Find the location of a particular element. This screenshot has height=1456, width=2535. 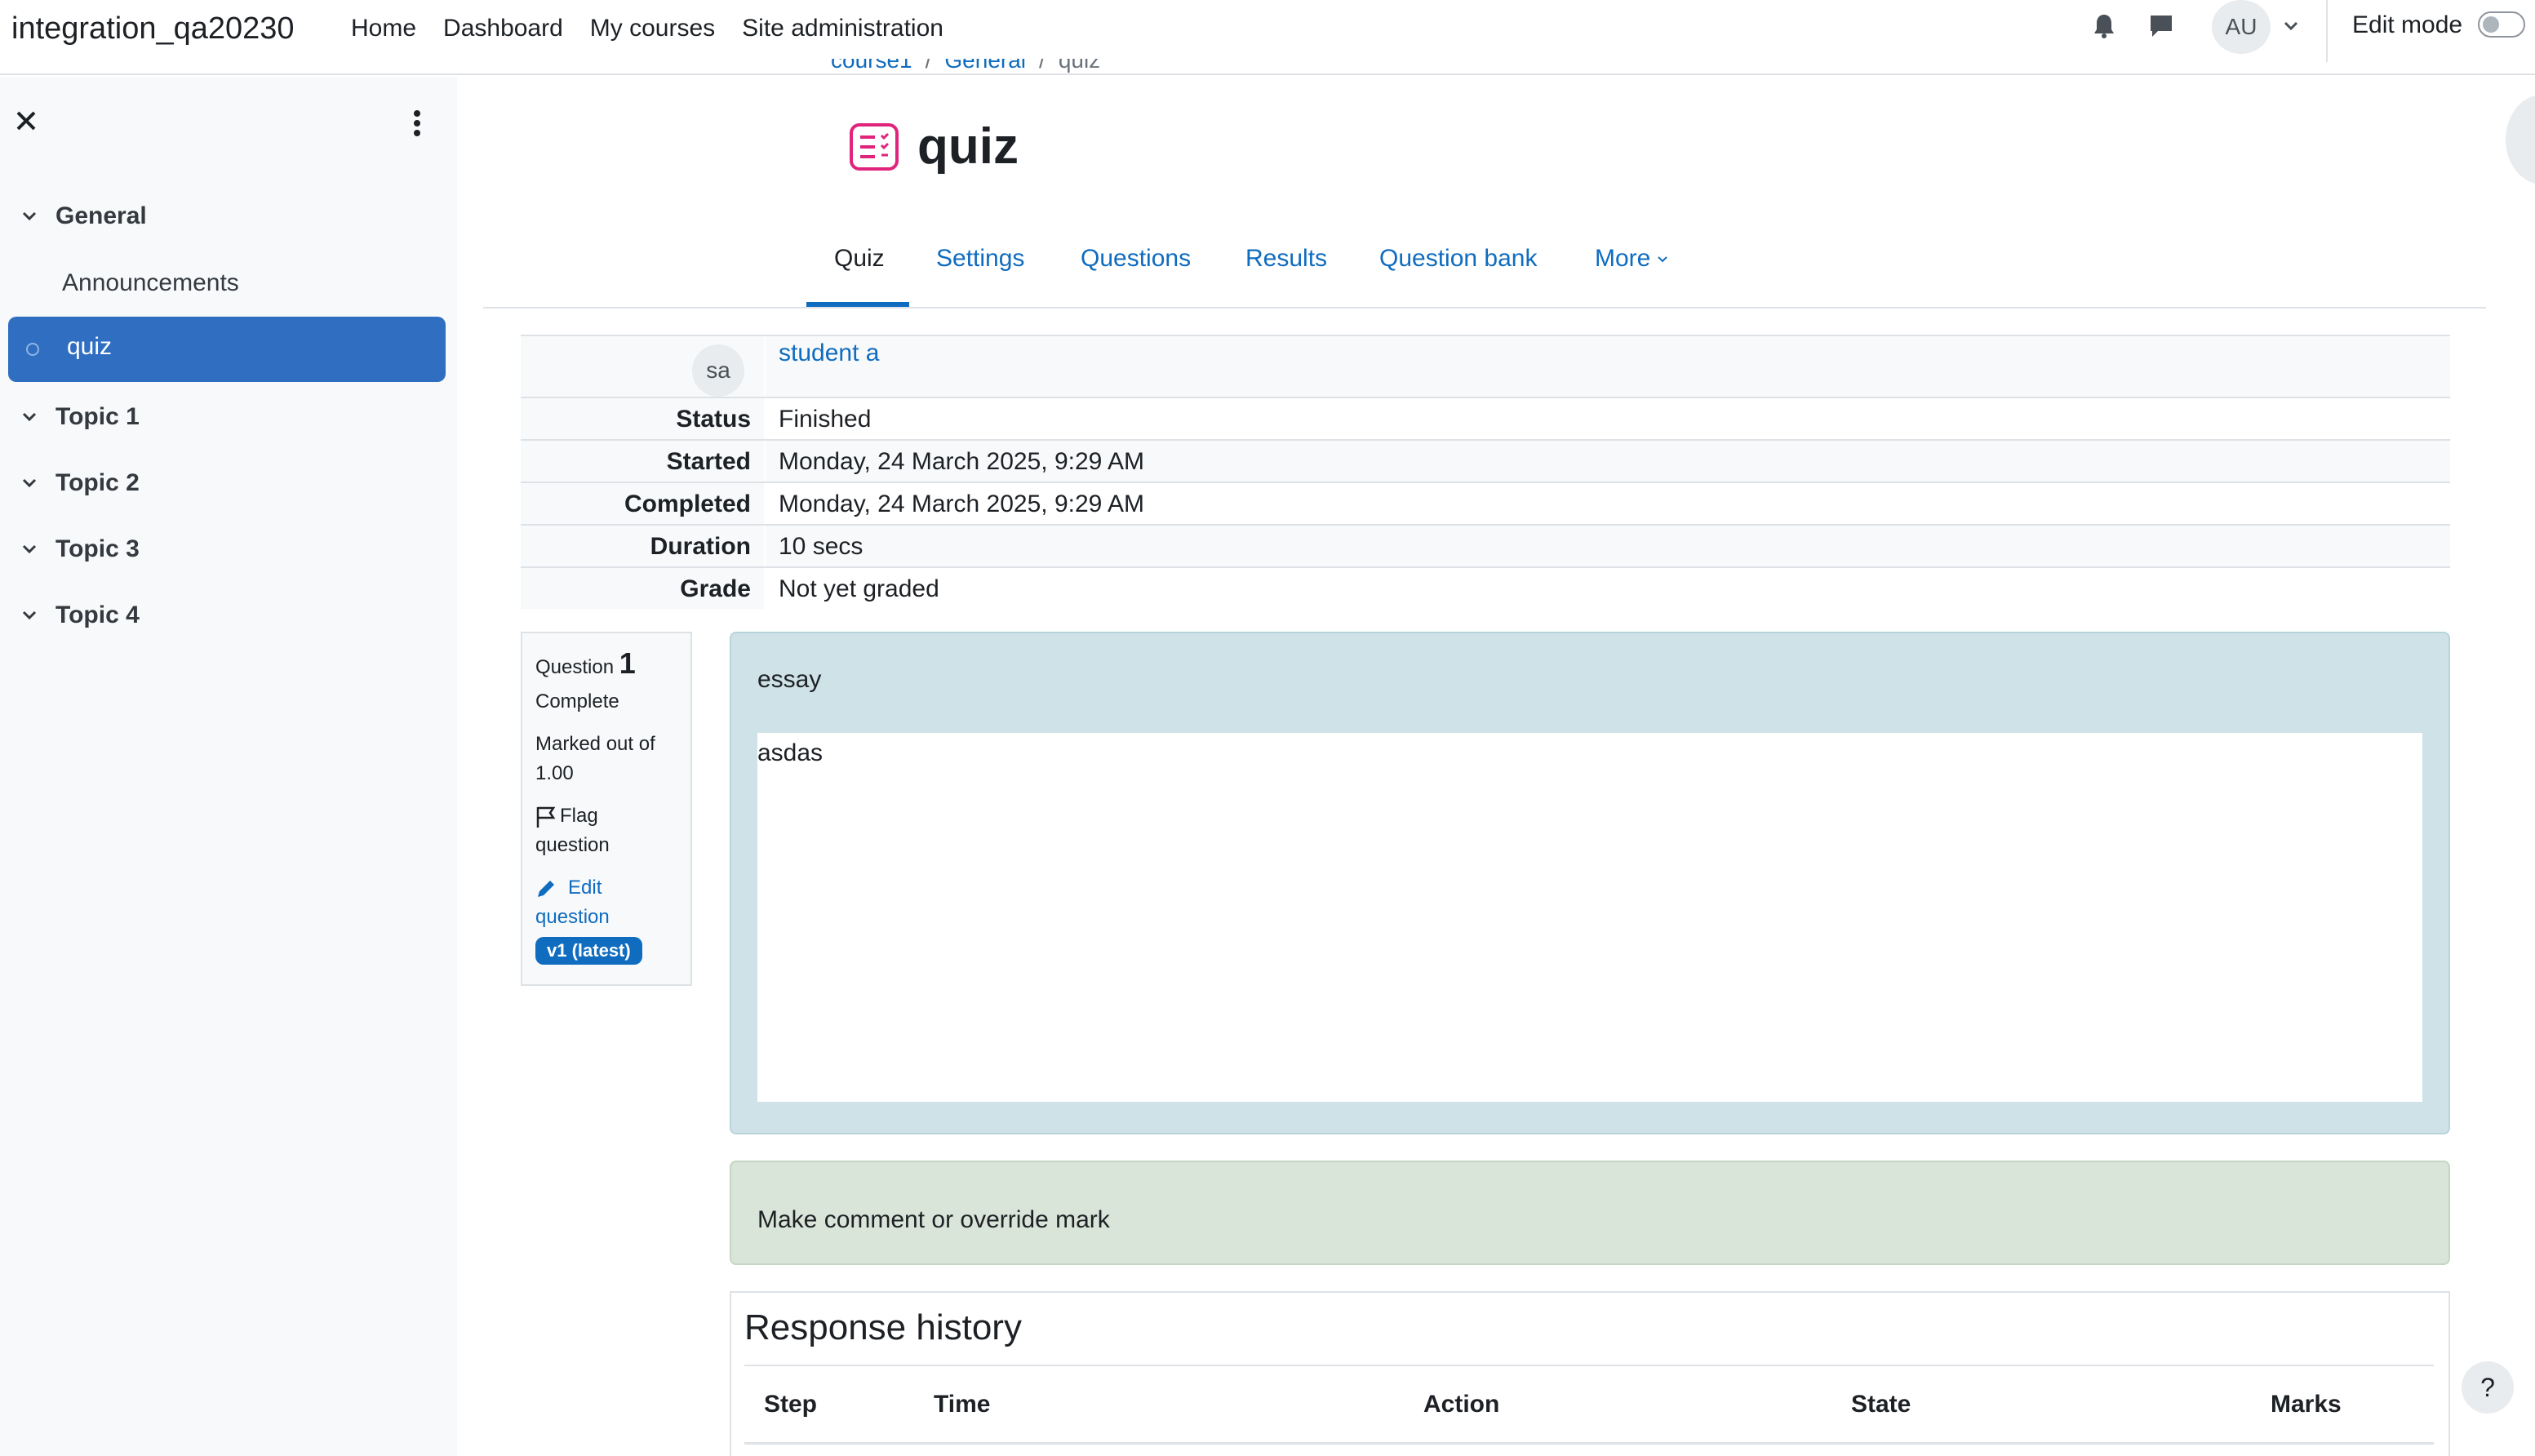

summary-label: Grade is located at coordinates (643, 589).